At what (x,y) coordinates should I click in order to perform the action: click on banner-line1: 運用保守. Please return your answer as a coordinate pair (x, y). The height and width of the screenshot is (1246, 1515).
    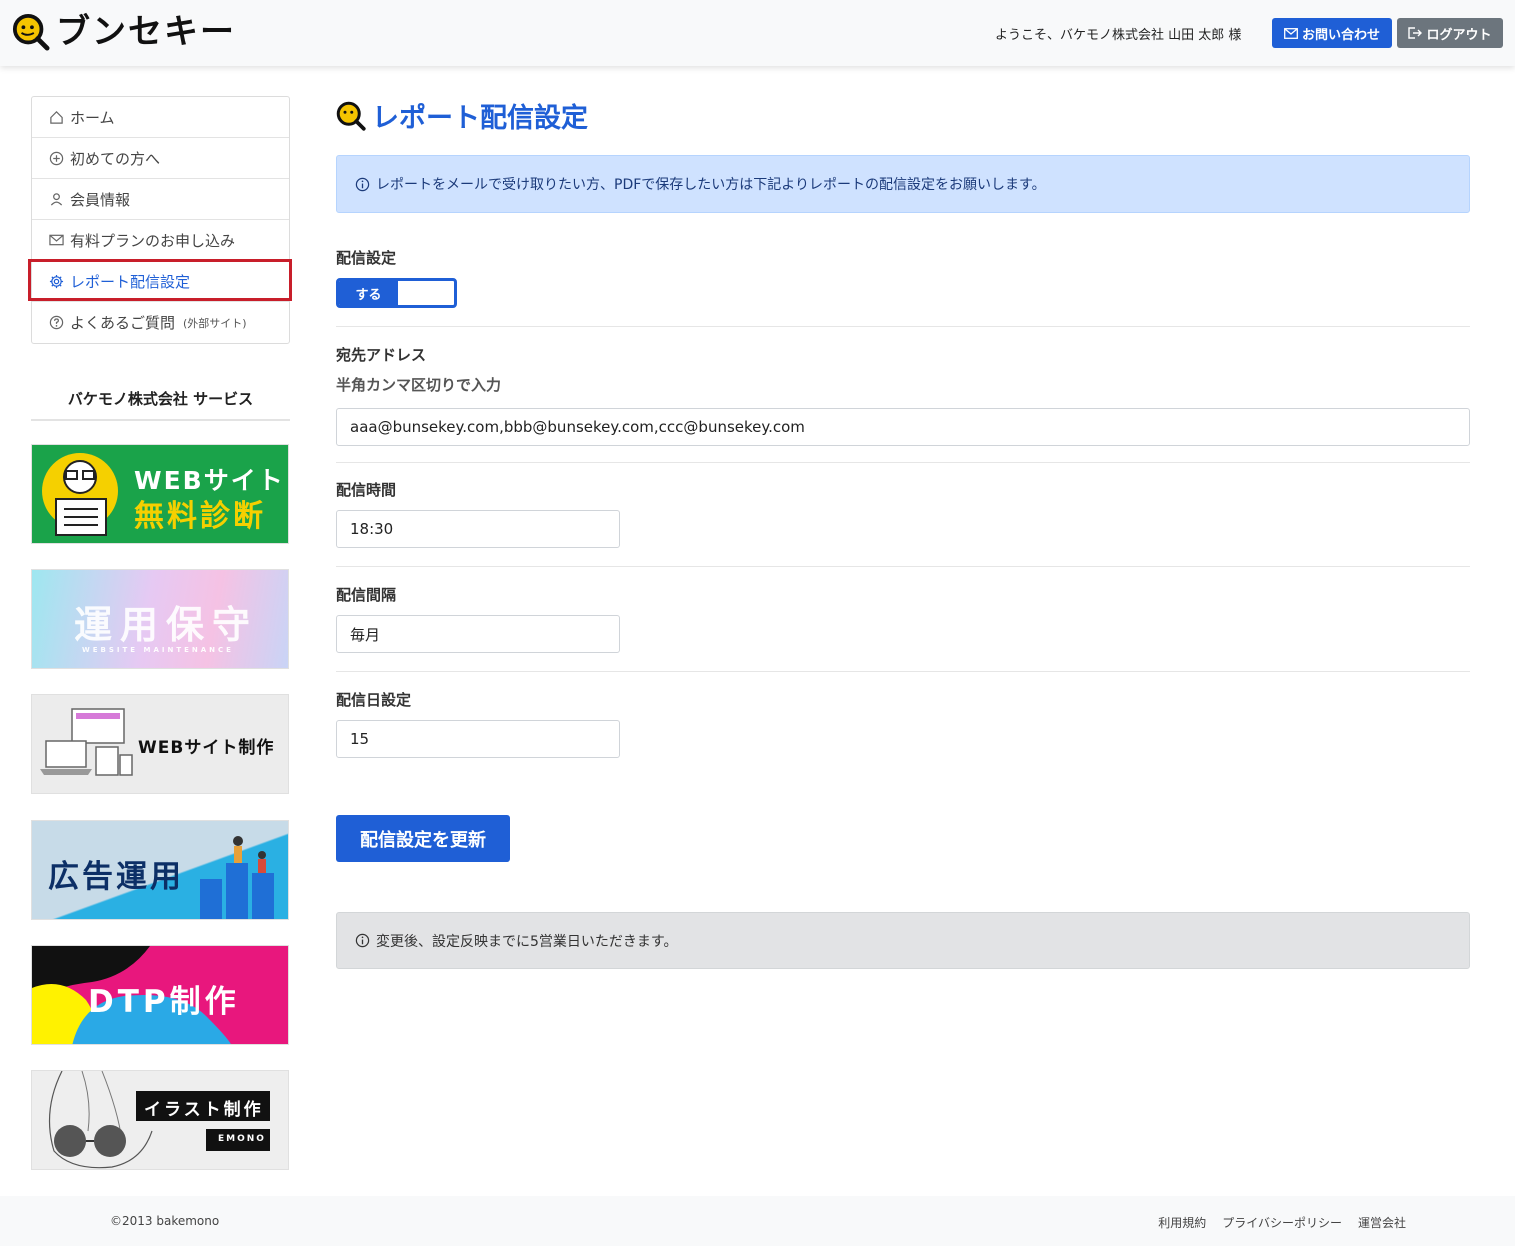
    Looking at the image, I should click on (166, 625).